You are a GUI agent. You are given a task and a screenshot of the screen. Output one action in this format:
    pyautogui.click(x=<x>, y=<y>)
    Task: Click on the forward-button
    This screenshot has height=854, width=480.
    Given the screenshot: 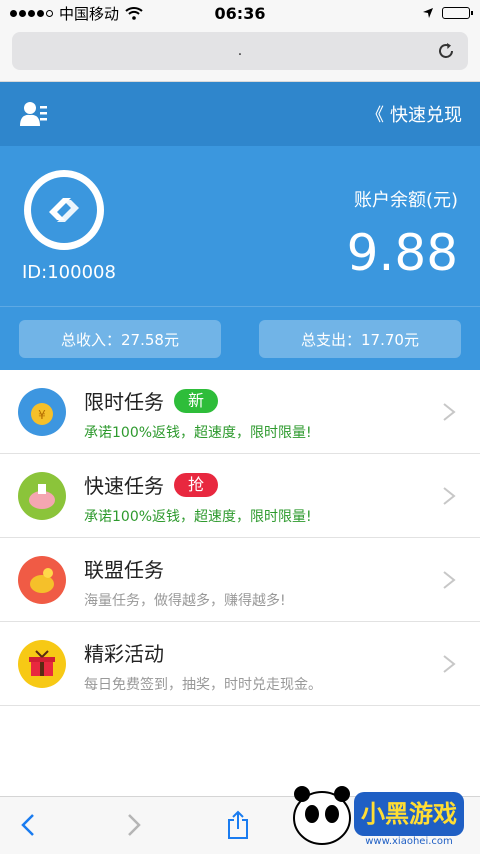 What is the action you would take?
    pyautogui.click(x=134, y=825)
    